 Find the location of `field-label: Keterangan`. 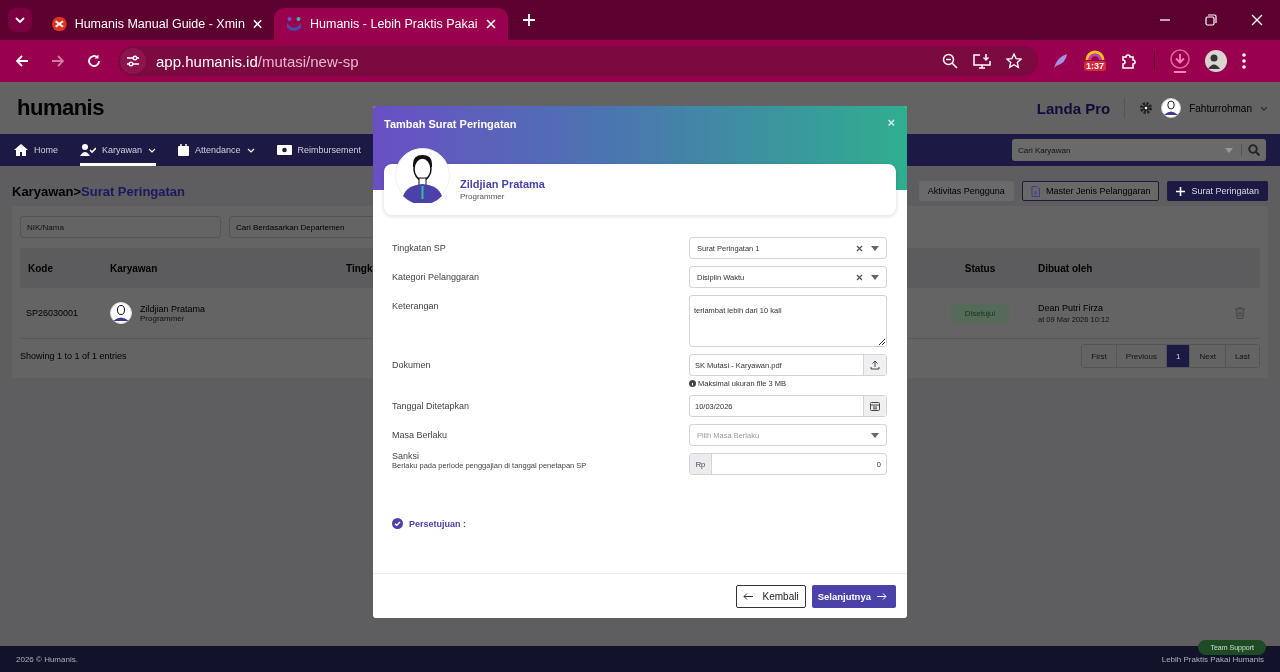

field-label: Keterangan is located at coordinates (416, 306).